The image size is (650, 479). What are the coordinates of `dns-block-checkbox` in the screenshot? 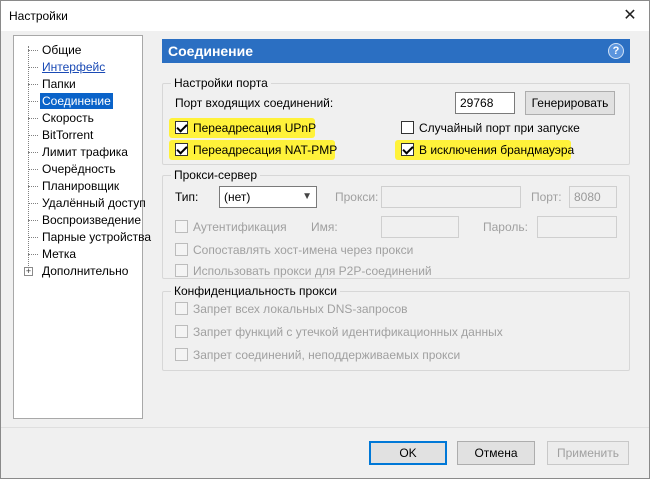 It's located at (181, 308).